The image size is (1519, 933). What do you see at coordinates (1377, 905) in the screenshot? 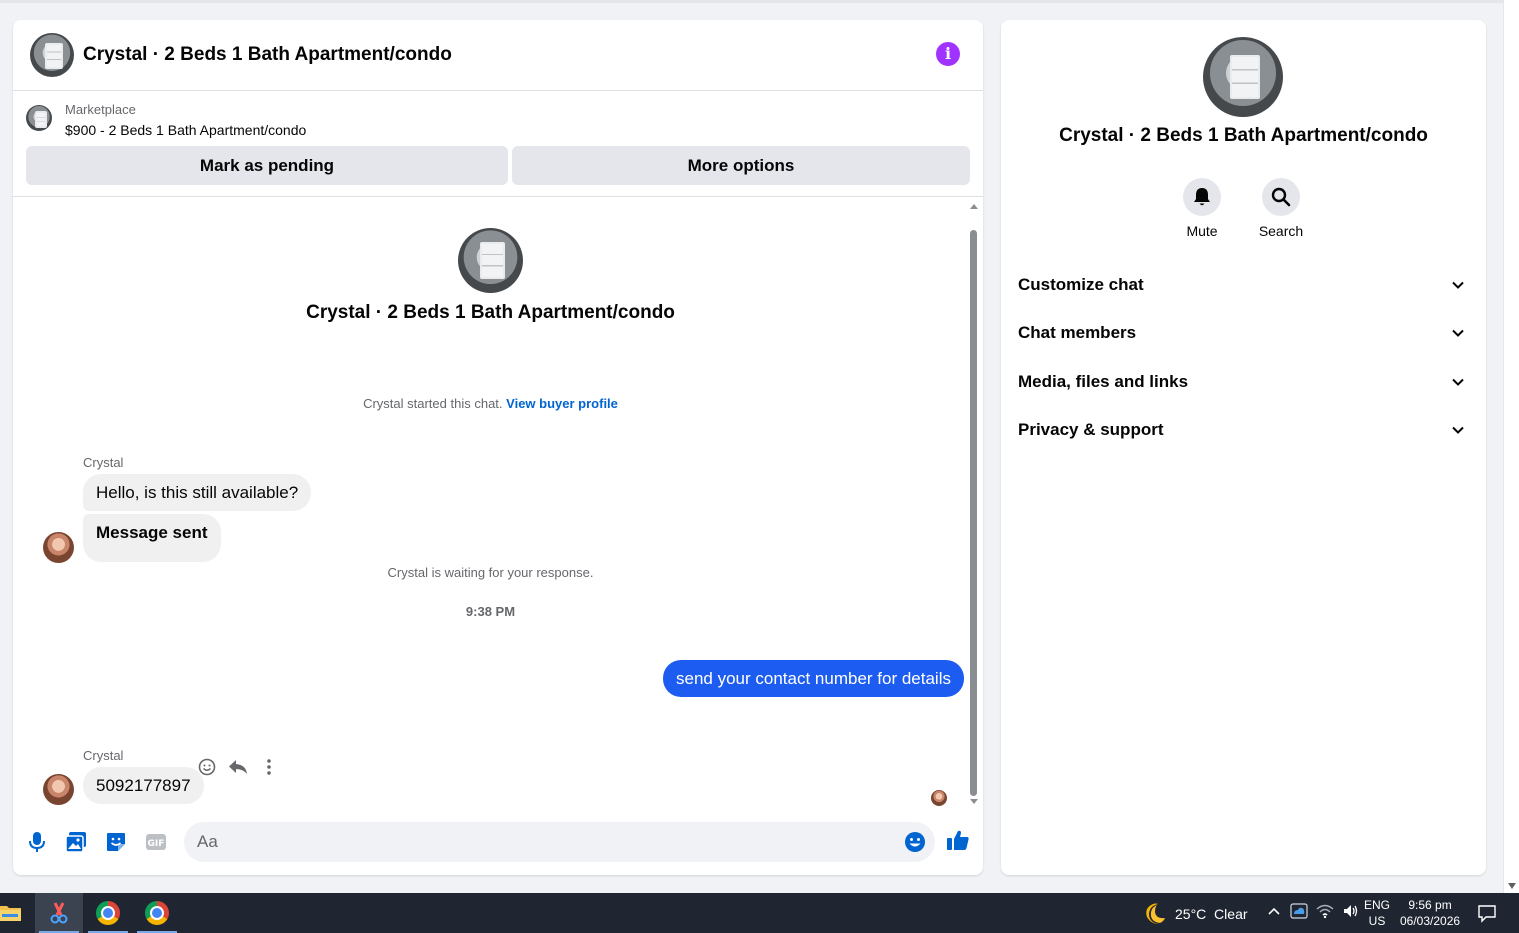
I see `language-code: ENG` at bounding box center [1377, 905].